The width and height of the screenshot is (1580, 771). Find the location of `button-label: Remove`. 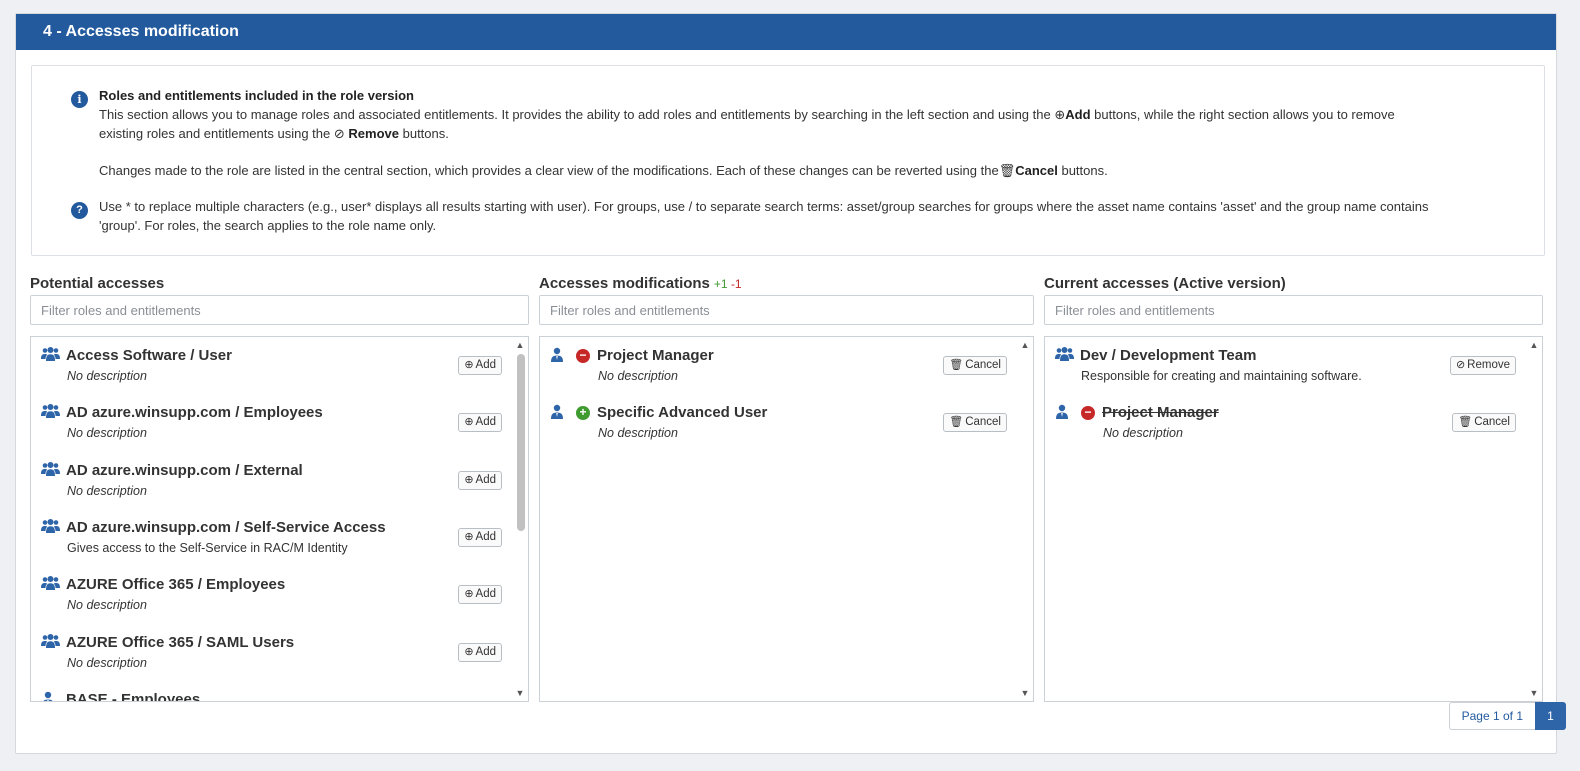

button-label: Remove is located at coordinates (1488, 365).